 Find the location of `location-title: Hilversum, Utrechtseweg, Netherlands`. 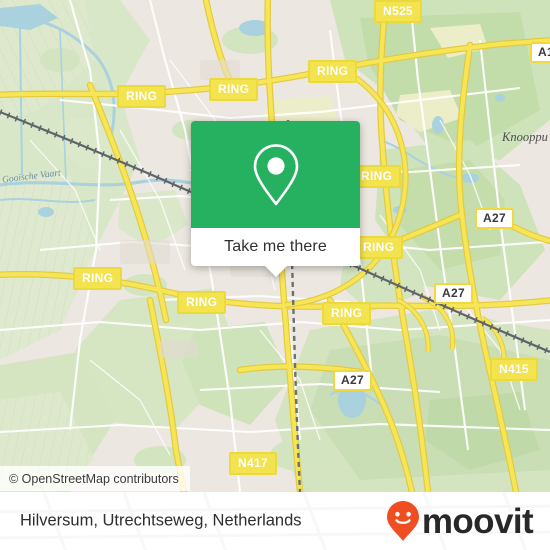

location-title: Hilversum, Utrechtseweg, Netherlands is located at coordinates (161, 520).